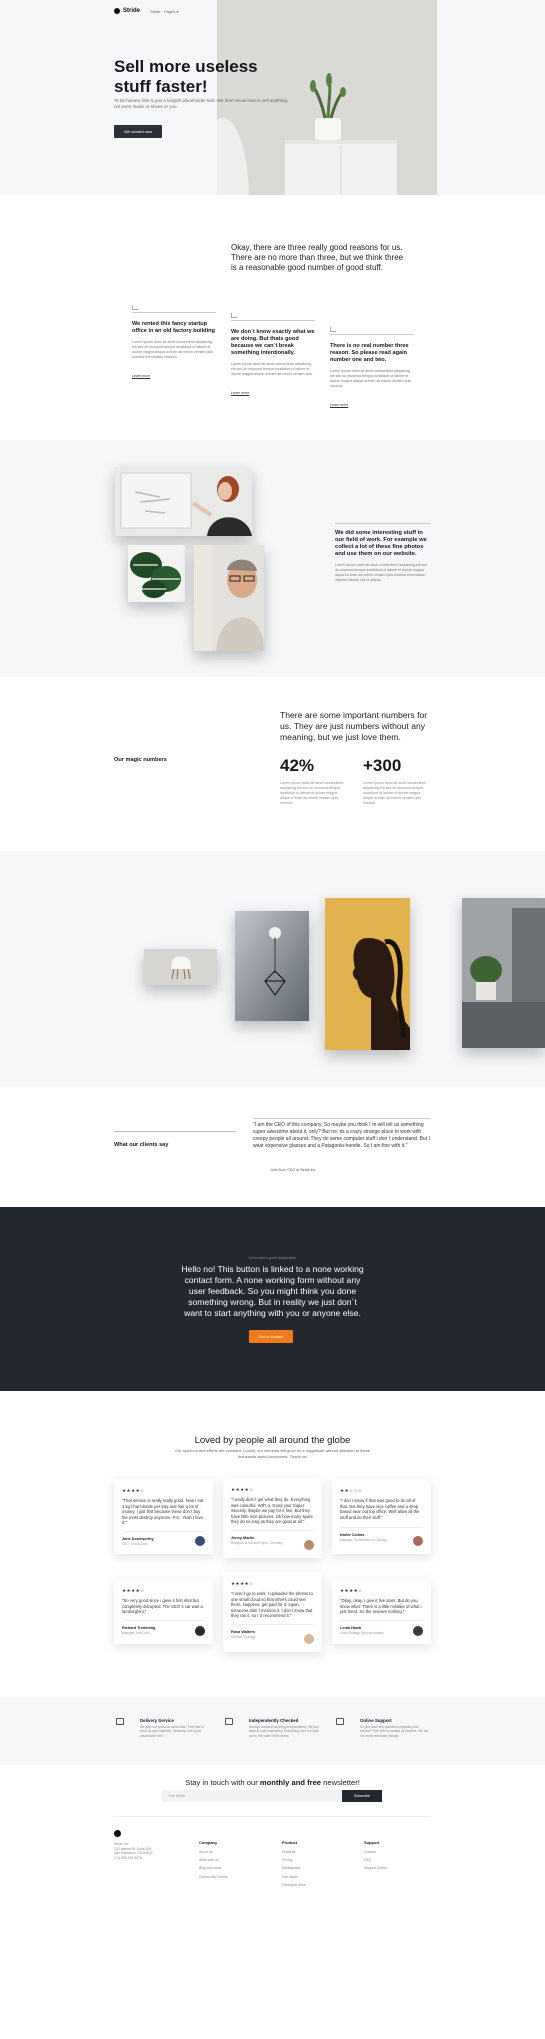 This screenshot has height=2039, width=545. I want to click on subscribe-button: Subscribe, so click(362, 1796).